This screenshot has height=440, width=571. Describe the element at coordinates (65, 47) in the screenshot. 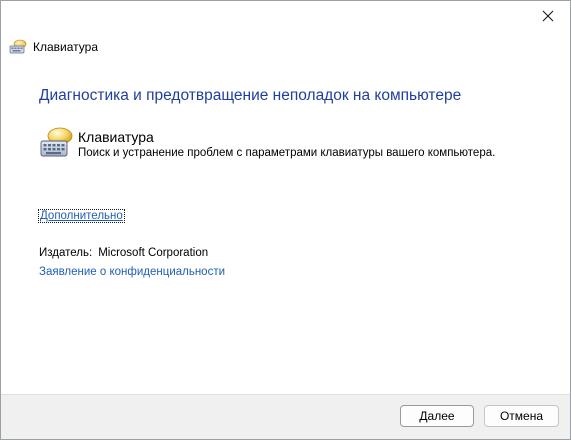

I see `window-title: Клавиатура` at that location.